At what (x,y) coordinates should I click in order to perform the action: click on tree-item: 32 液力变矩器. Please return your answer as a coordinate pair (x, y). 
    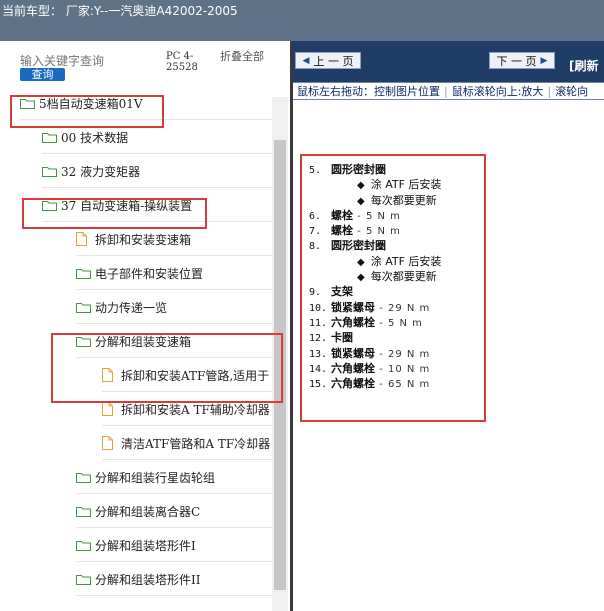
    Looking at the image, I should click on (91, 171).